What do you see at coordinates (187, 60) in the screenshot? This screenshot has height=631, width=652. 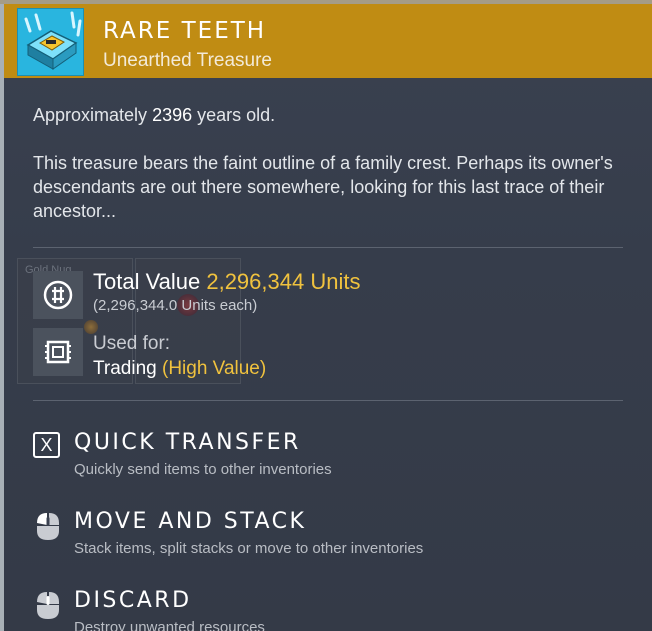 I see `item-category: Unearthed Treasure` at bounding box center [187, 60].